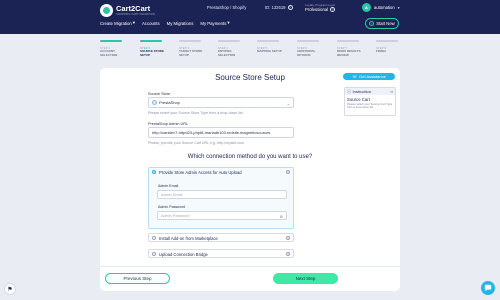  Describe the element at coordinates (221, 253) in the screenshot. I see `option-upload-bridge: Upload Connection Bridge i` at that location.